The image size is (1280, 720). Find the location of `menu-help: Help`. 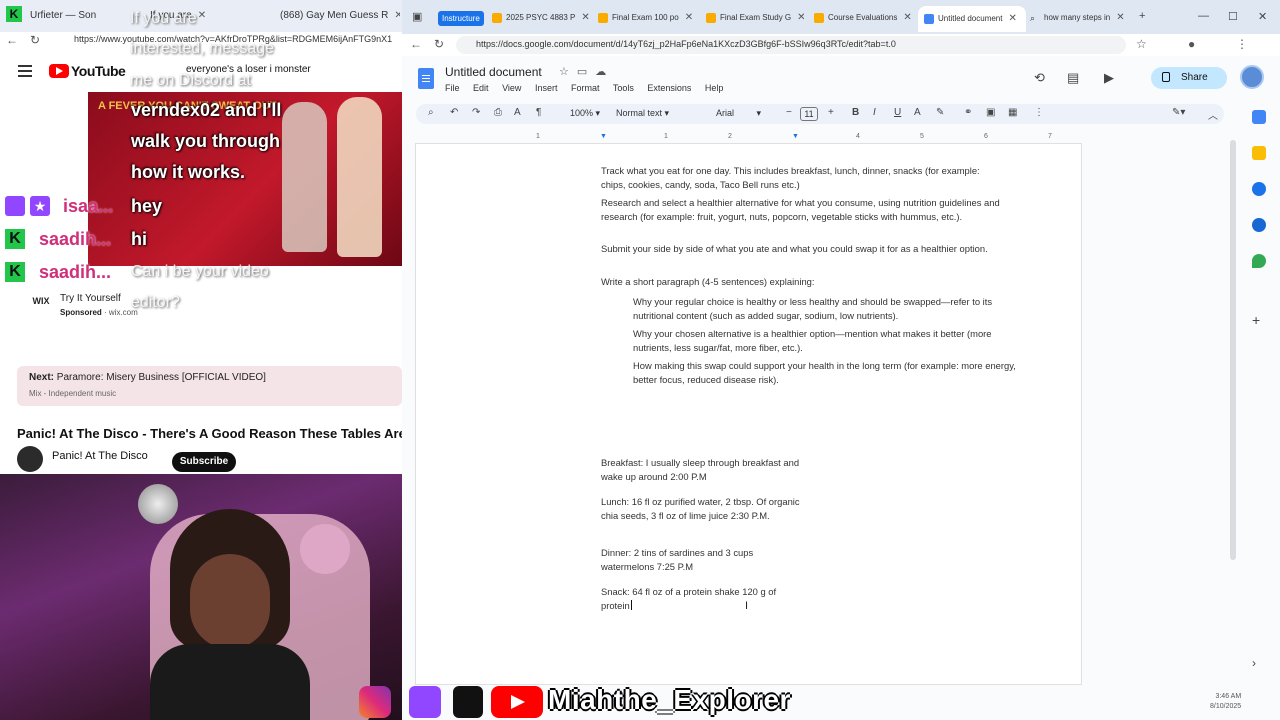

menu-help: Help is located at coordinates (714, 88).